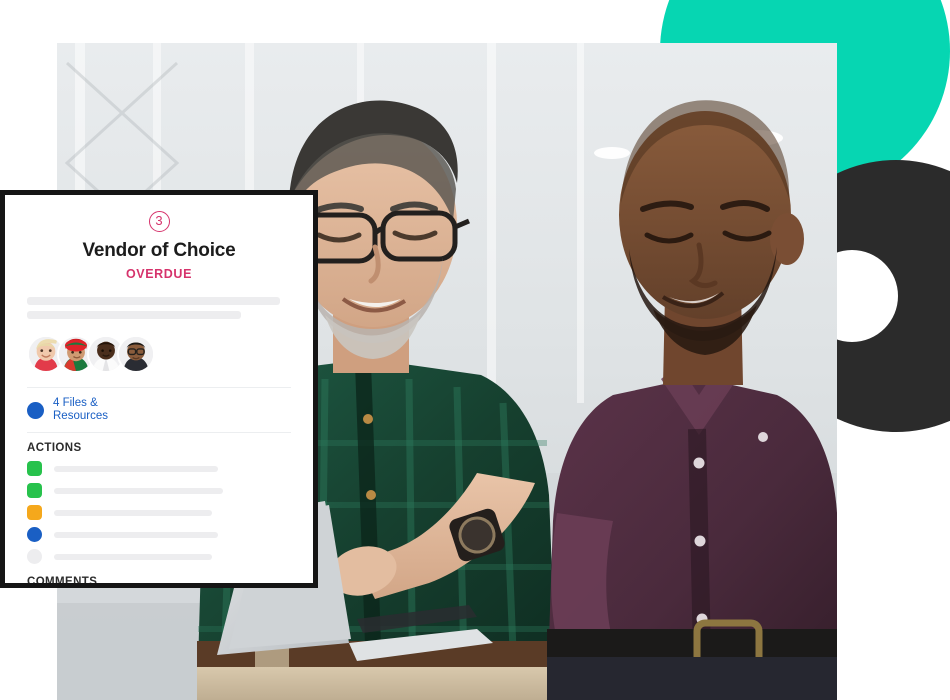 This screenshot has width=950, height=700. Describe the element at coordinates (159, 274) in the screenshot. I see `status-badge: OVERDUE` at that location.